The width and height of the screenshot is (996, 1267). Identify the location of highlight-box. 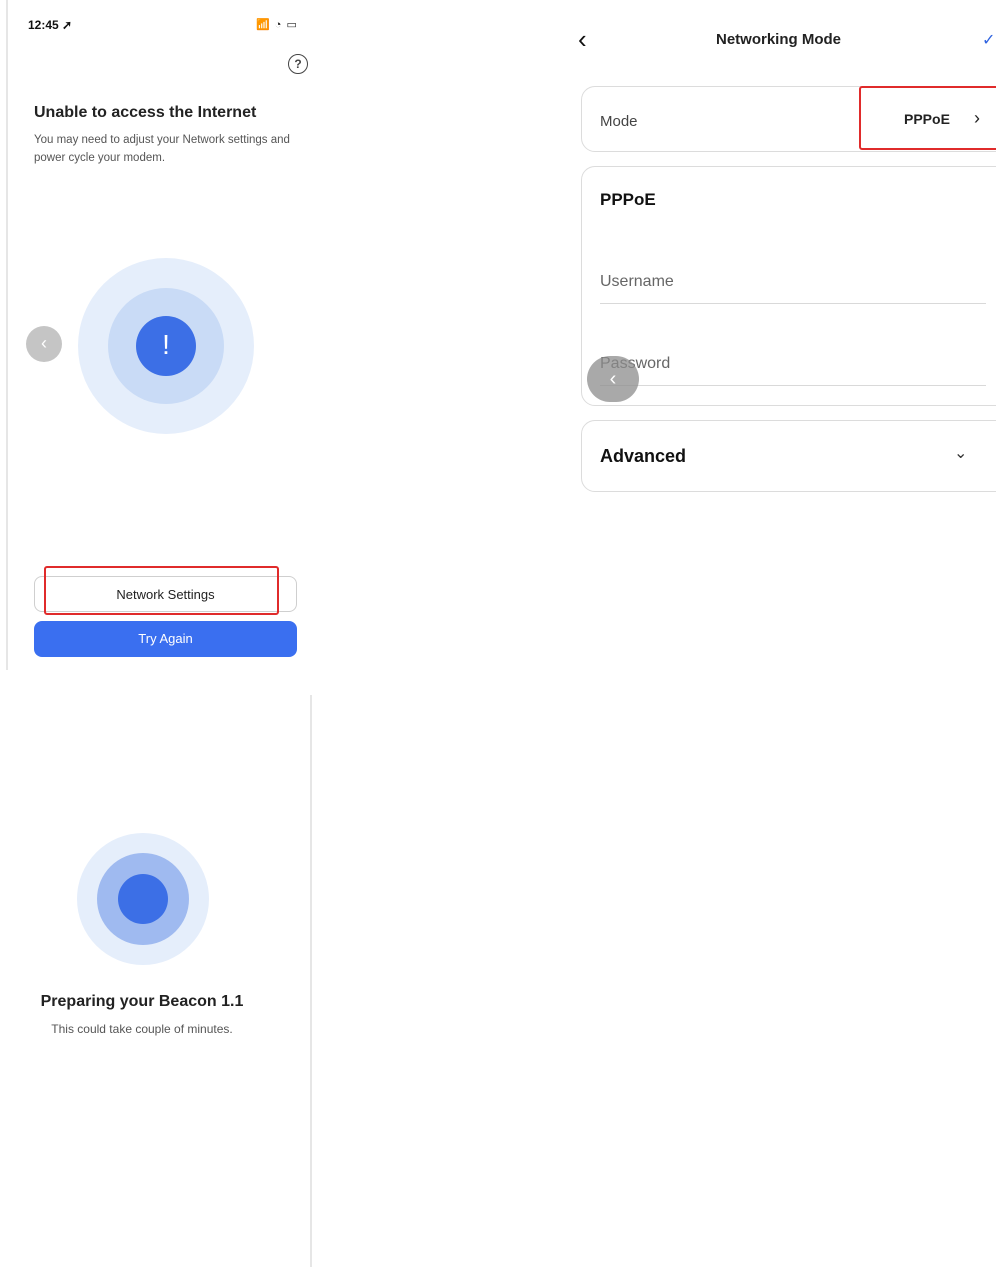
(161, 590).